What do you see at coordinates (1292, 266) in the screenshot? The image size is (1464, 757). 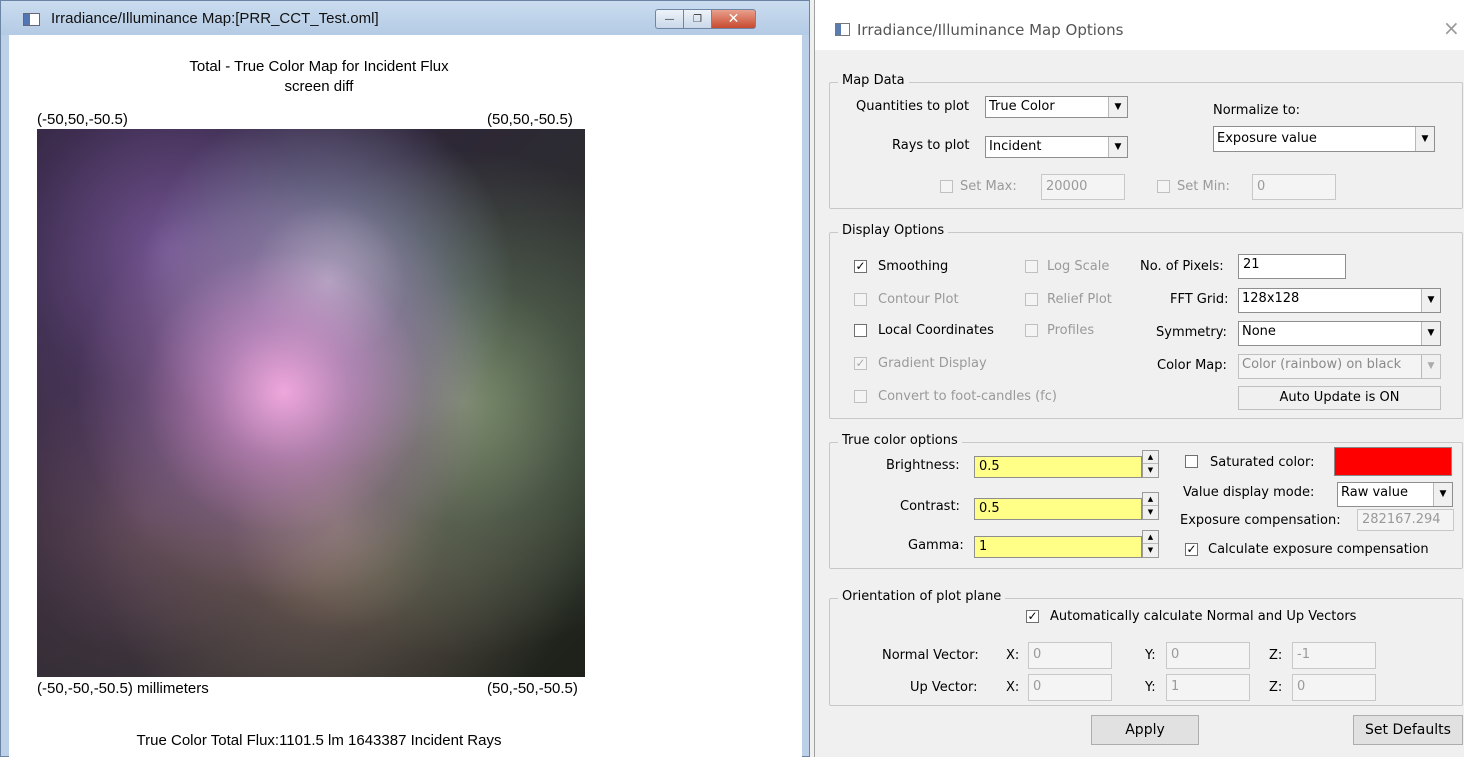 I see `pixels-field: 21` at bounding box center [1292, 266].